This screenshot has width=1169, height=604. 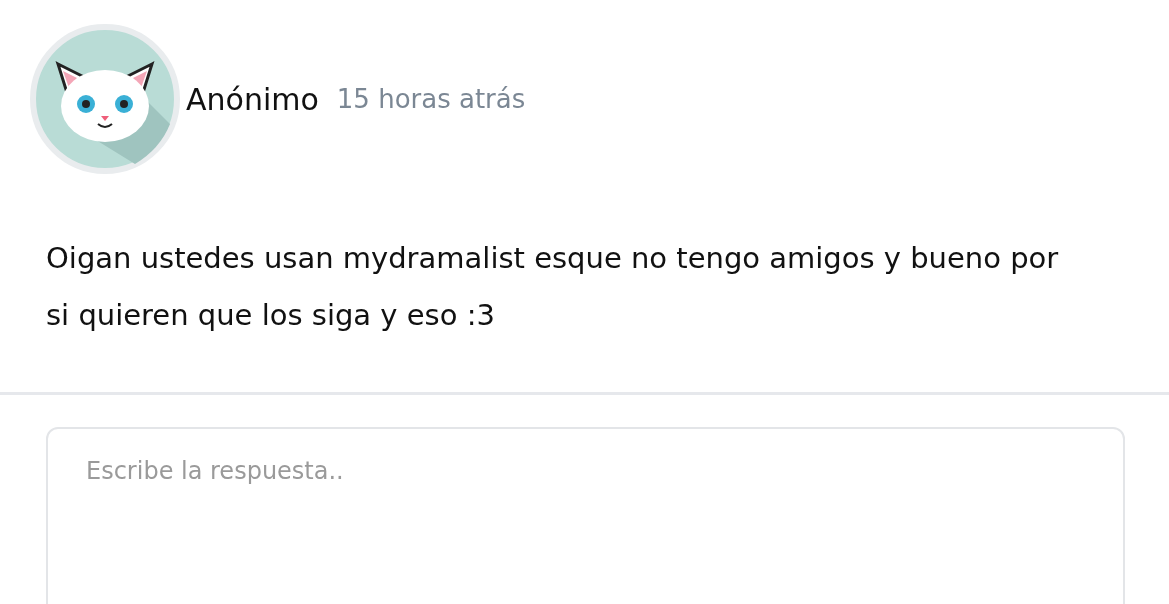 I want to click on post-text: Oigan ustedes usan mydramalist esque no tengo amigos y bueno por si quieren que los siga y eso :3, so click(x=553, y=287).